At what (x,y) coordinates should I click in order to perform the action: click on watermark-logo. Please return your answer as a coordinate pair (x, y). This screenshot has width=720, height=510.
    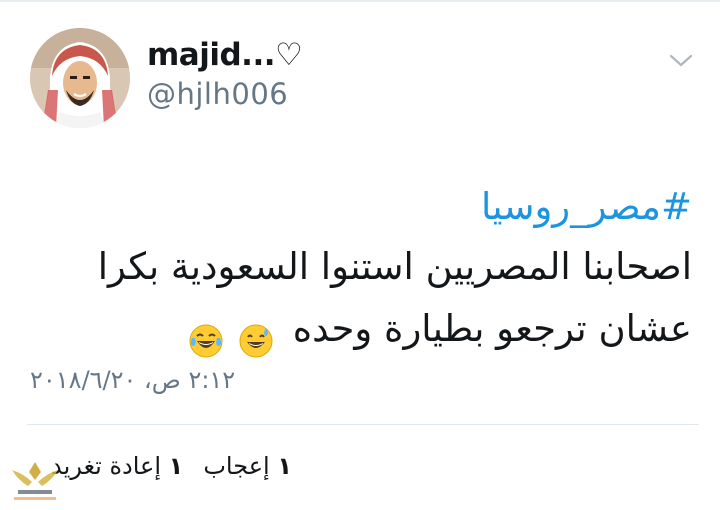
    Looking at the image, I should click on (35, 482).